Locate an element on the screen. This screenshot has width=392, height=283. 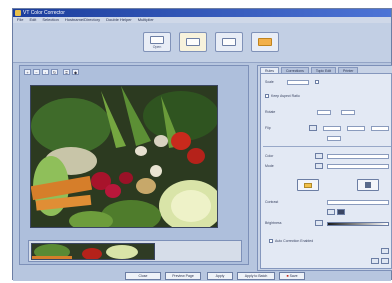
title-bar: VT Color Corrector is located at coordinates (202, 13).